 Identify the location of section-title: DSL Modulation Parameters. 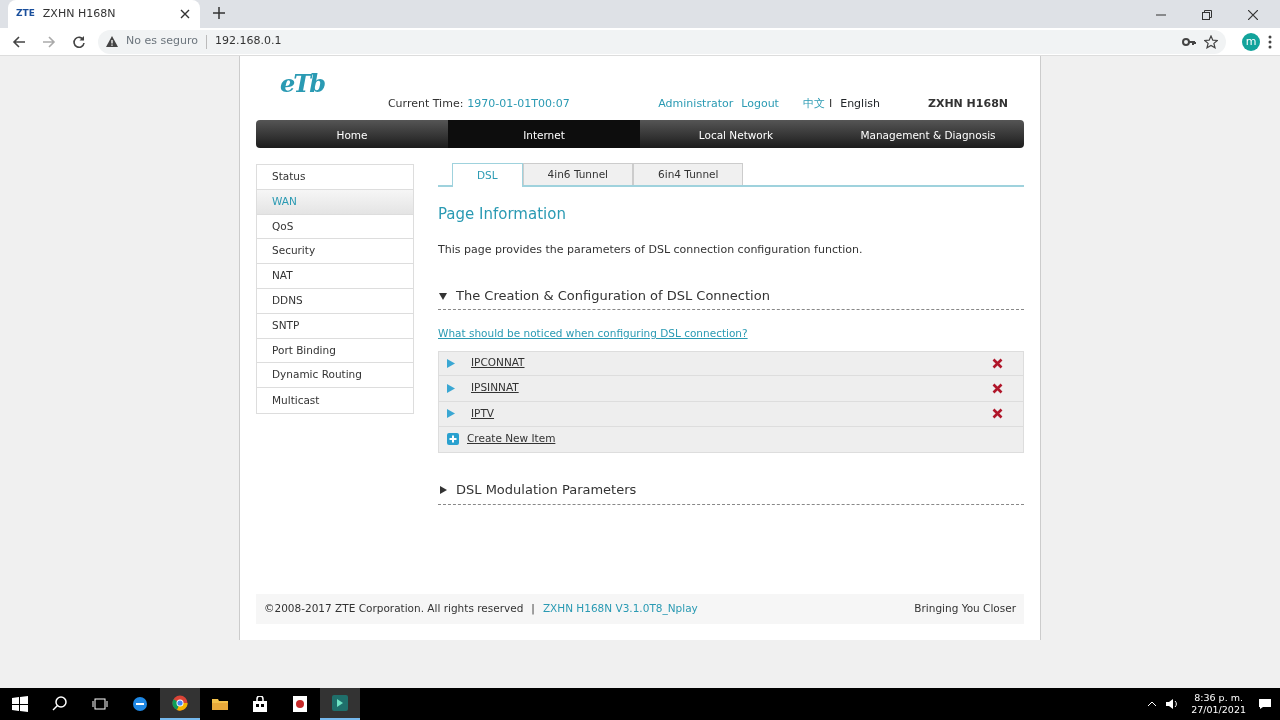
(546, 490).